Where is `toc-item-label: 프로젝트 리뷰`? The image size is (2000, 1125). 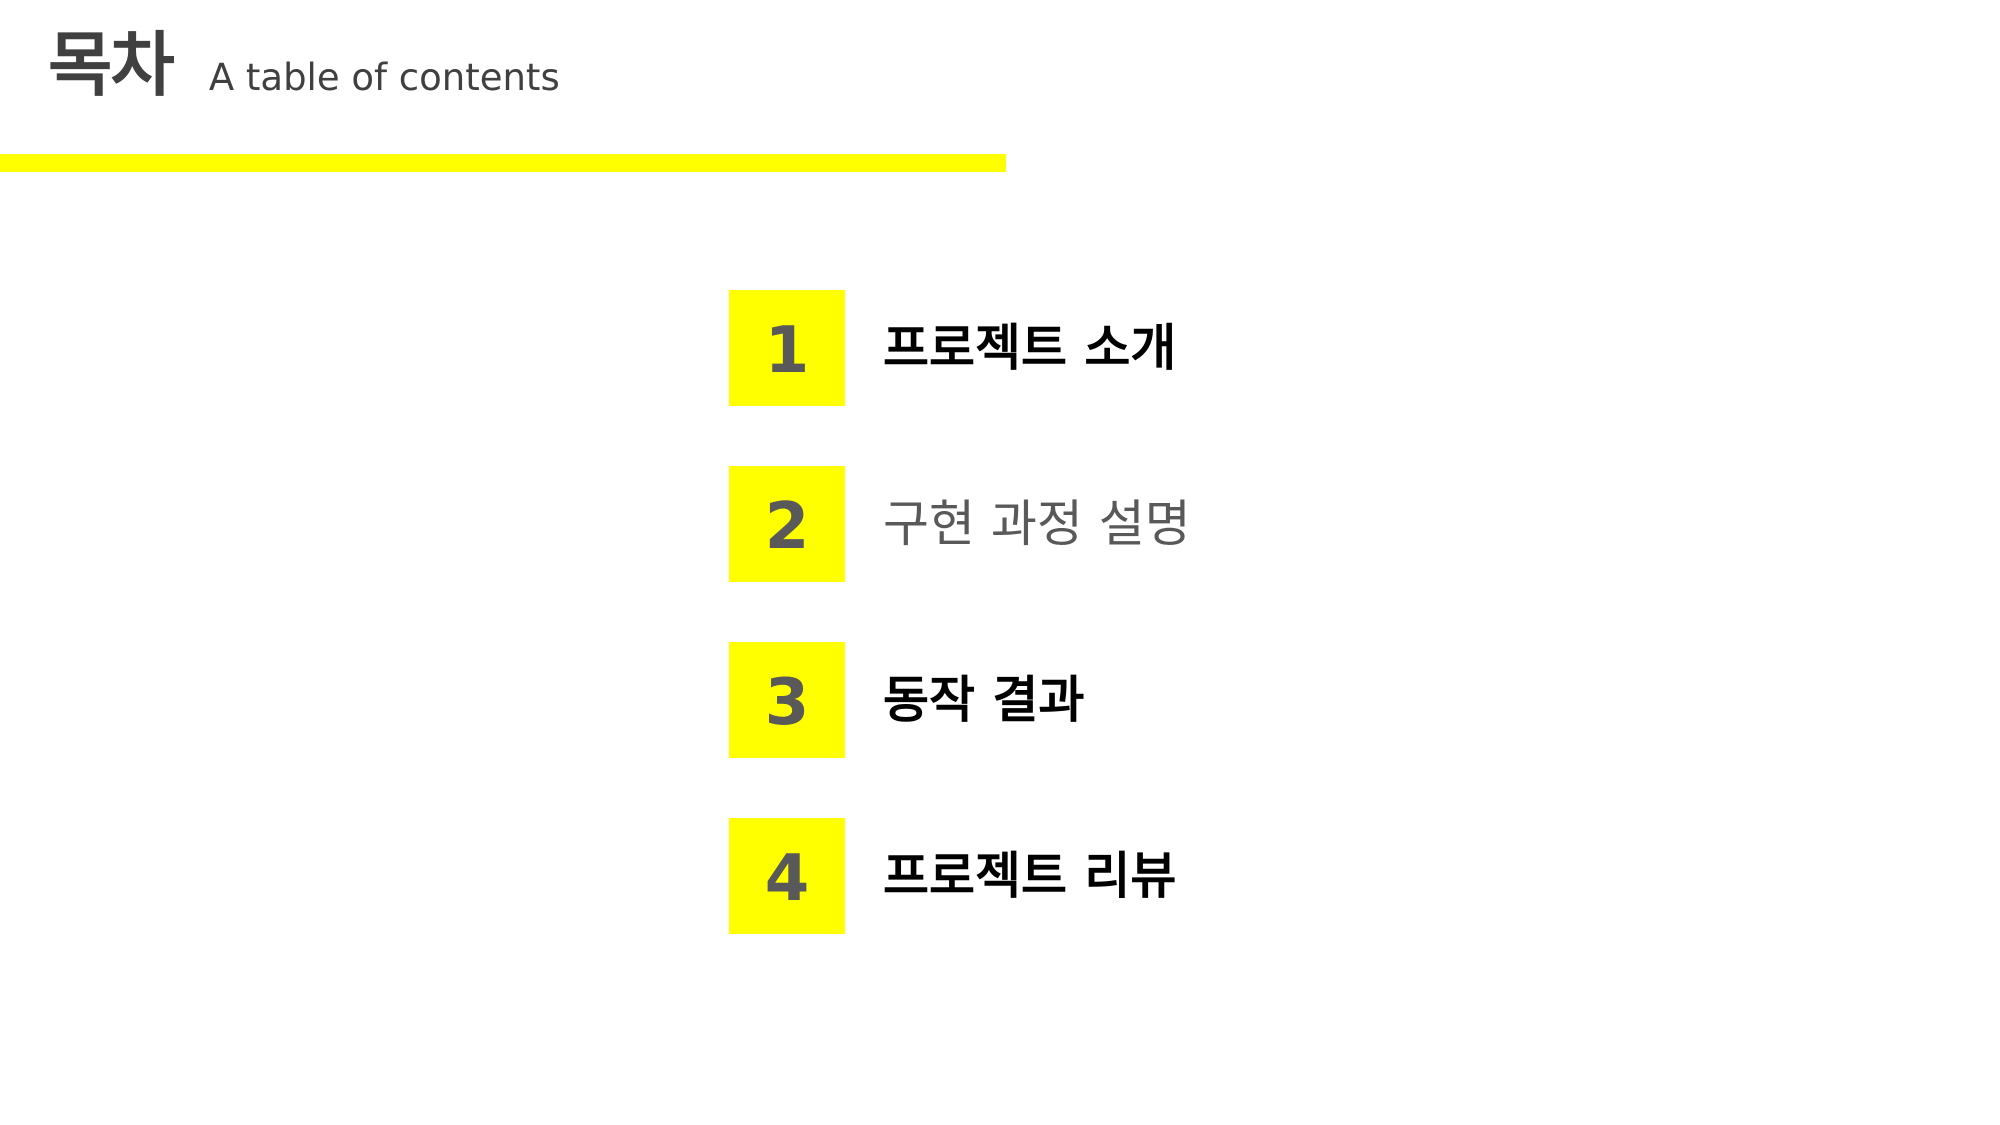 toc-item-label: 프로젝트 리뷰 is located at coordinates (1030, 876).